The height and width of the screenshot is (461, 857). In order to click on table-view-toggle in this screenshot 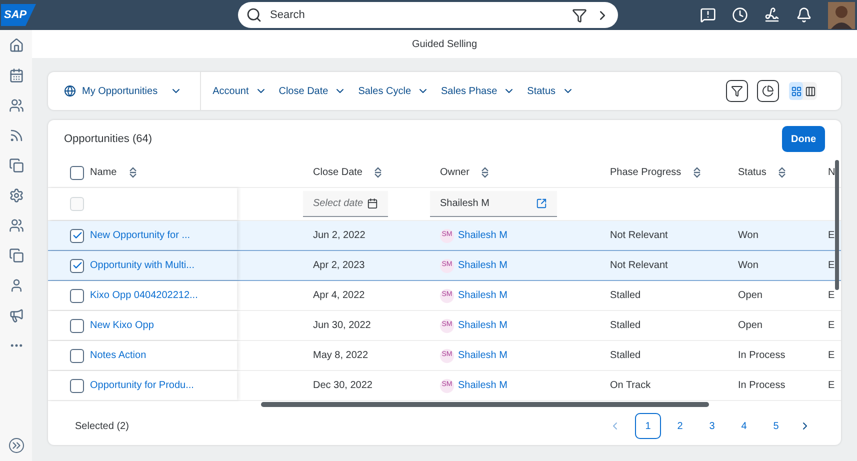, I will do `click(796, 91)`.